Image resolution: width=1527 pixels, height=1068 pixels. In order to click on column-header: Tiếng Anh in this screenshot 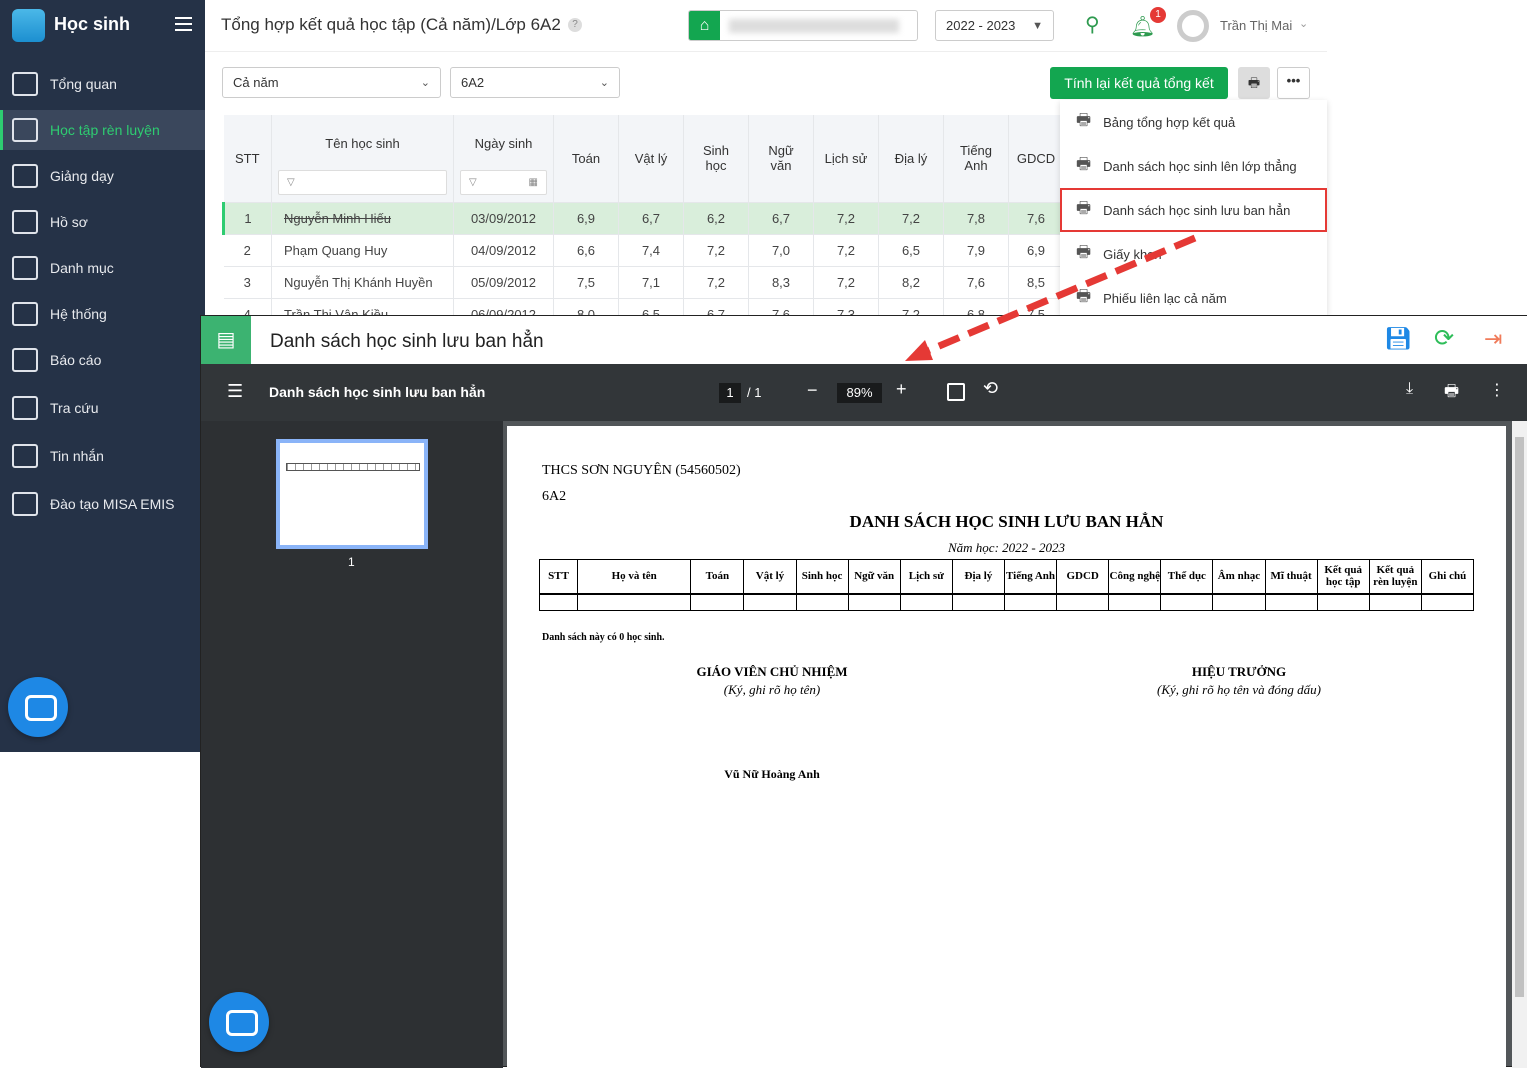, I will do `click(976, 158)`.